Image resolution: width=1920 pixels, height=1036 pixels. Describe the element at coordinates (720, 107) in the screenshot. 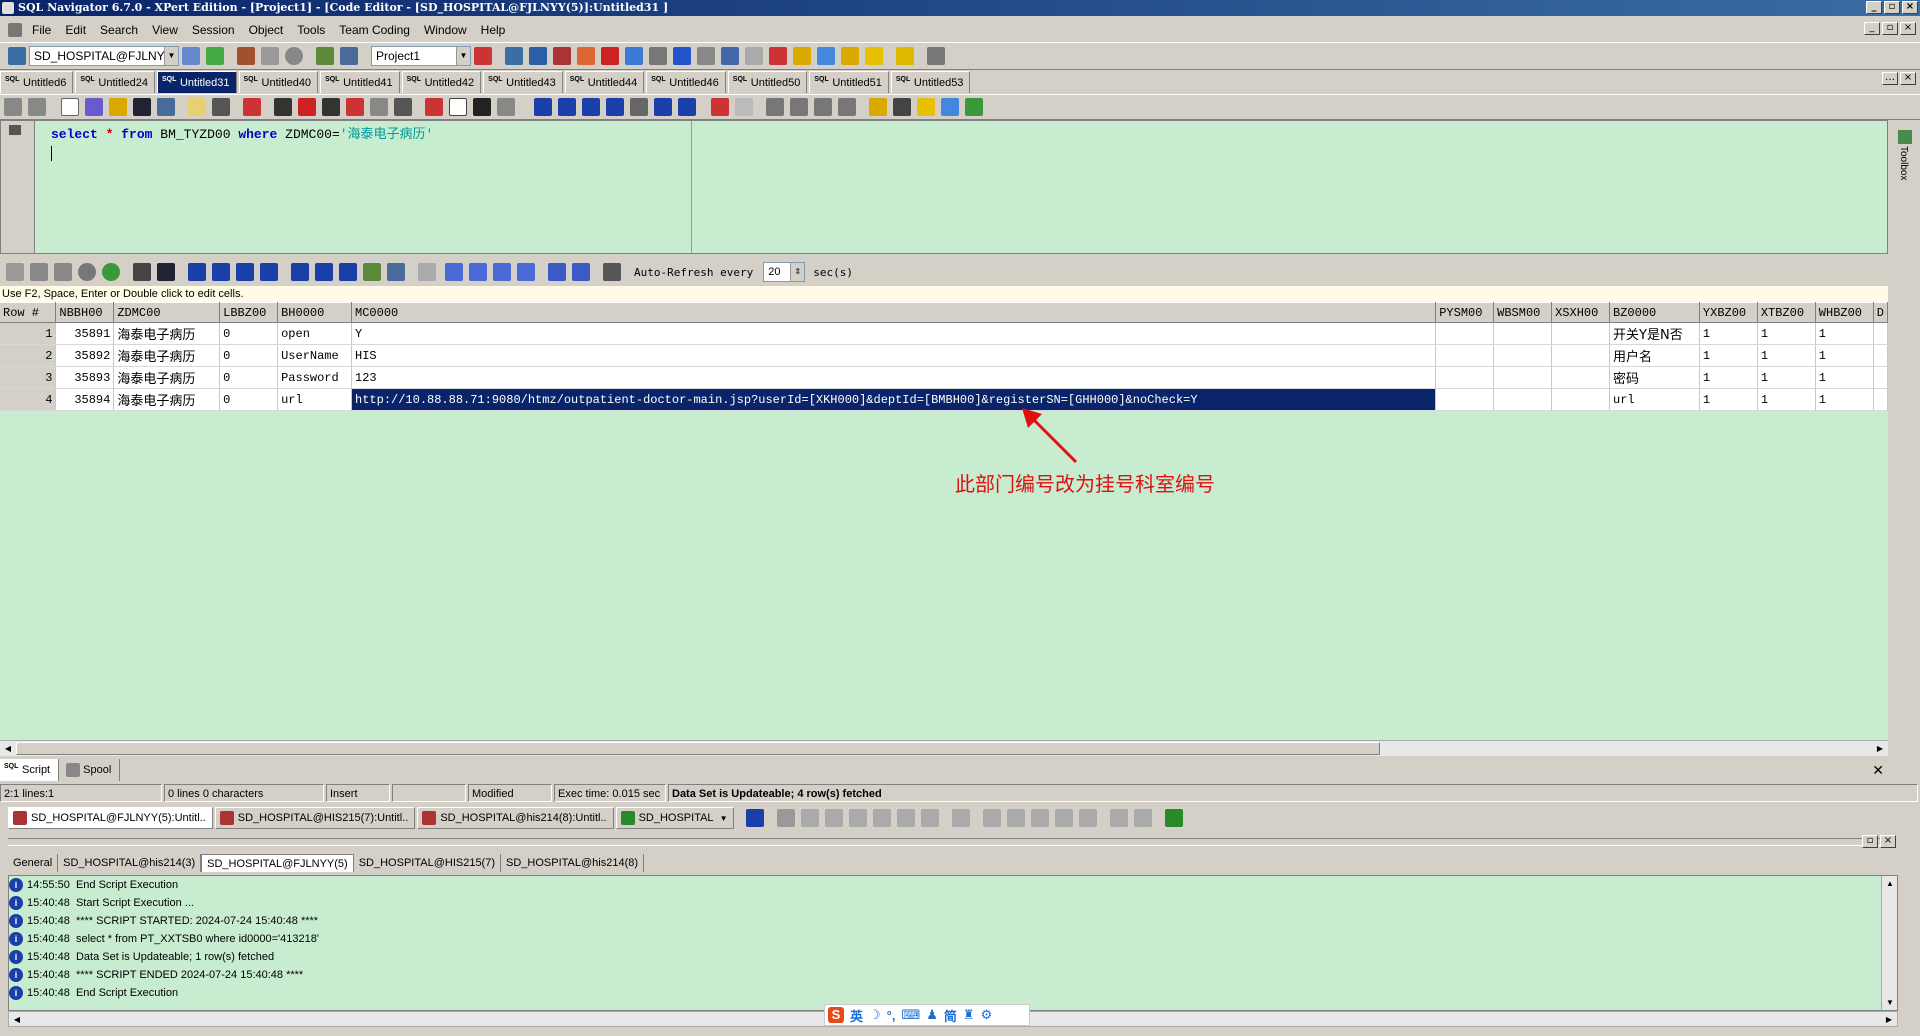

I see `toggle-icon` at that location.